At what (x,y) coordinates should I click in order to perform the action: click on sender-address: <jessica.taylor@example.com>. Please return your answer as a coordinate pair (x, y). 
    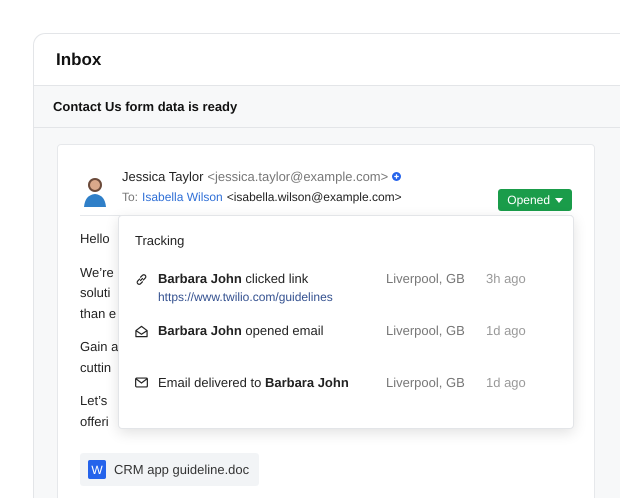
    Looking at the image, I should click on (297, 176).